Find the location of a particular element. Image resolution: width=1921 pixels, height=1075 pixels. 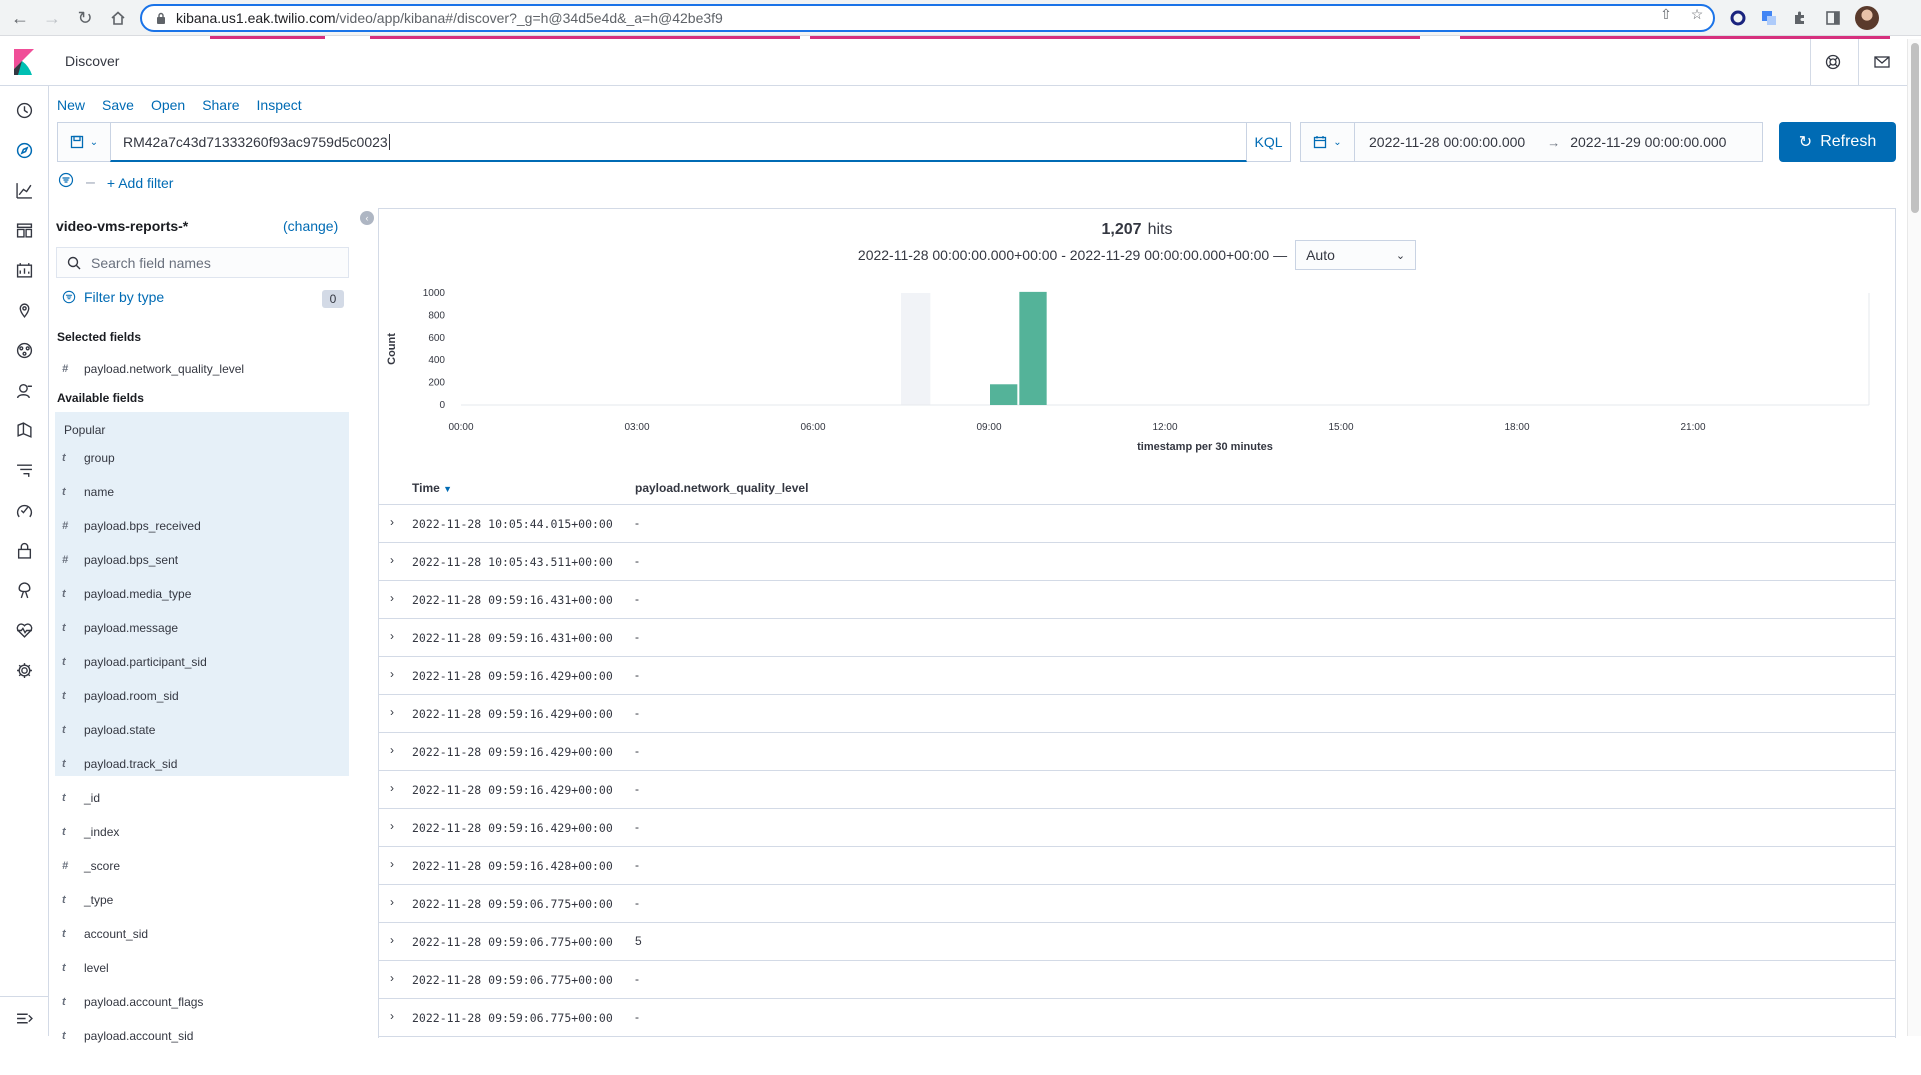

available-field-item: t _id is located at coordinates (81, 798).